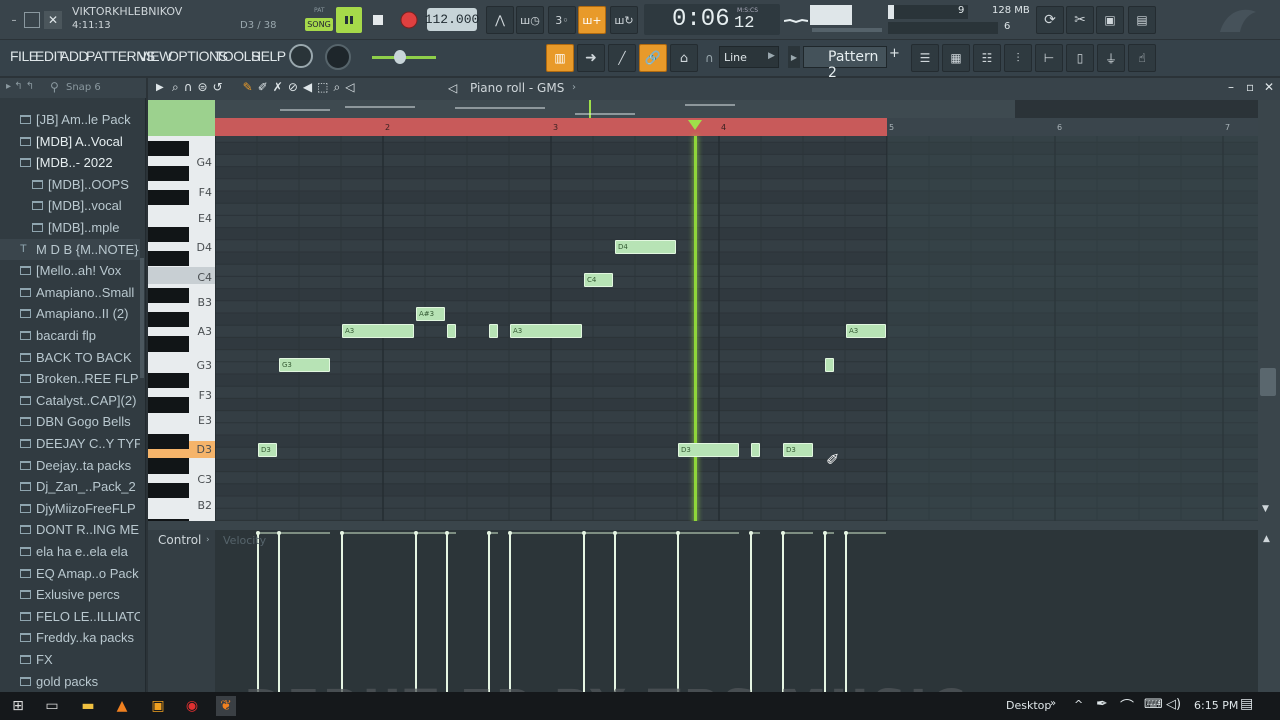 The height and width of the screenshot is (720, 1280). Describe the element at coordinates (301, 56) in the screenshot. I see `main-volume-knob` at that location.